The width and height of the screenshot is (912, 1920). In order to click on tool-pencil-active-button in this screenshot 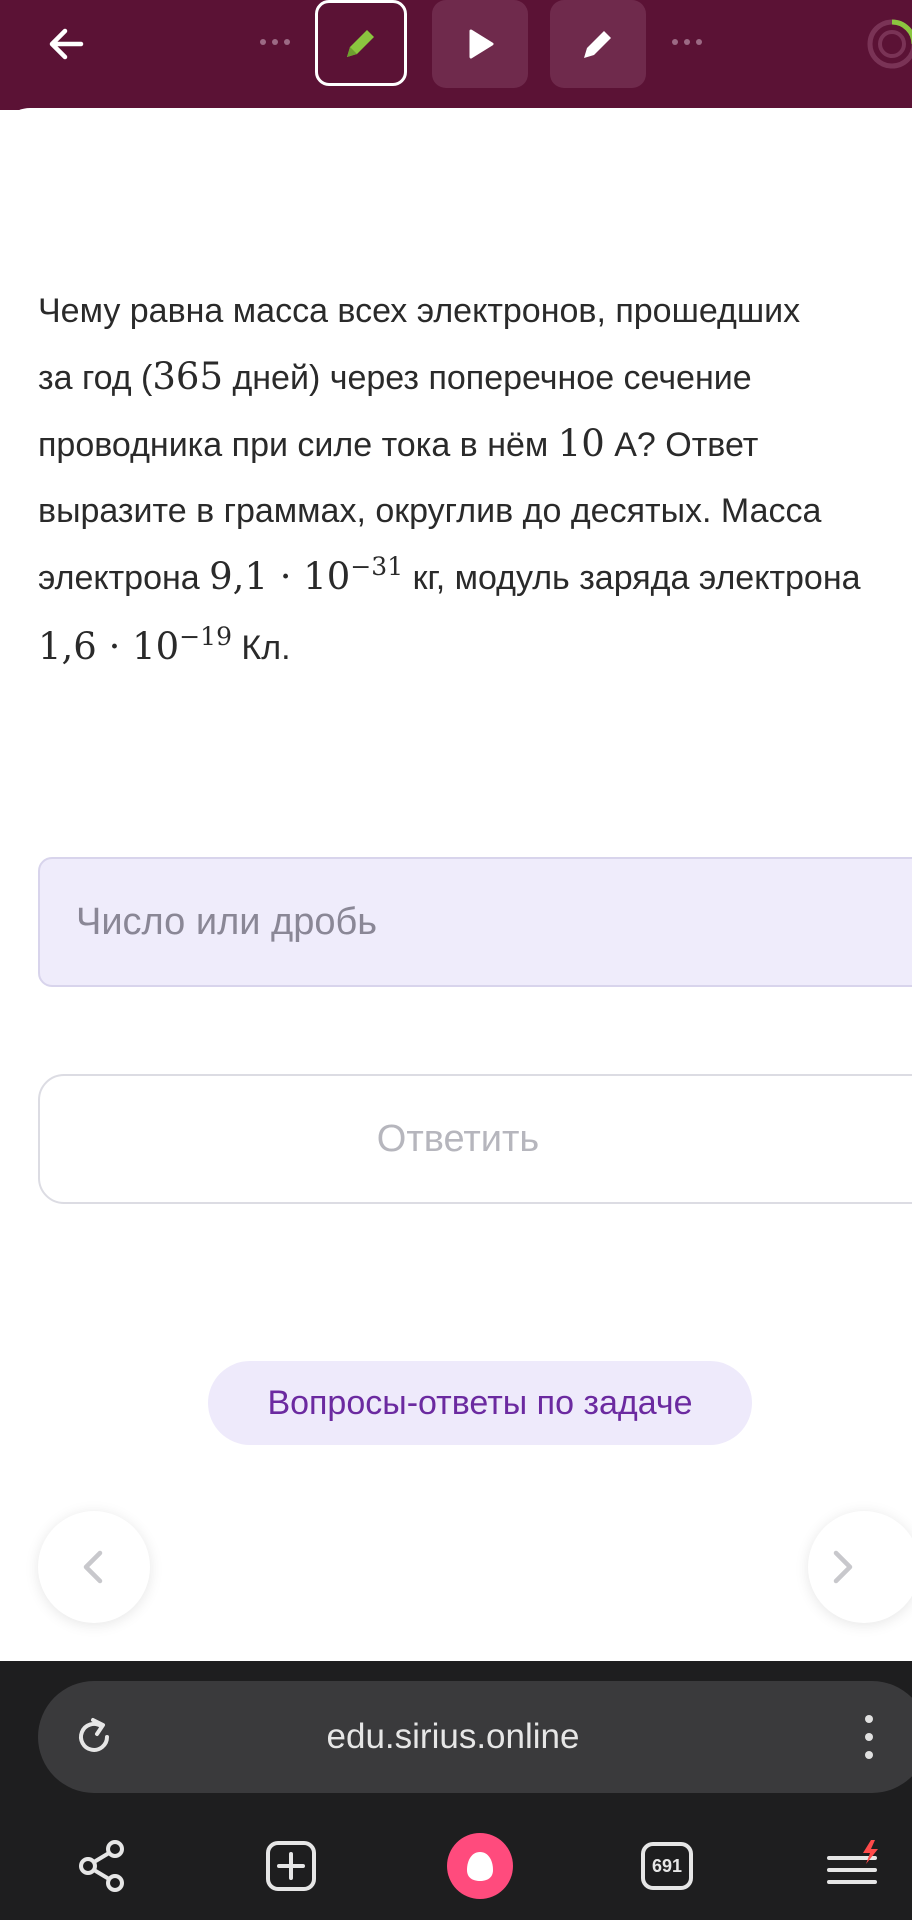, I will do `click(361, 43)`.